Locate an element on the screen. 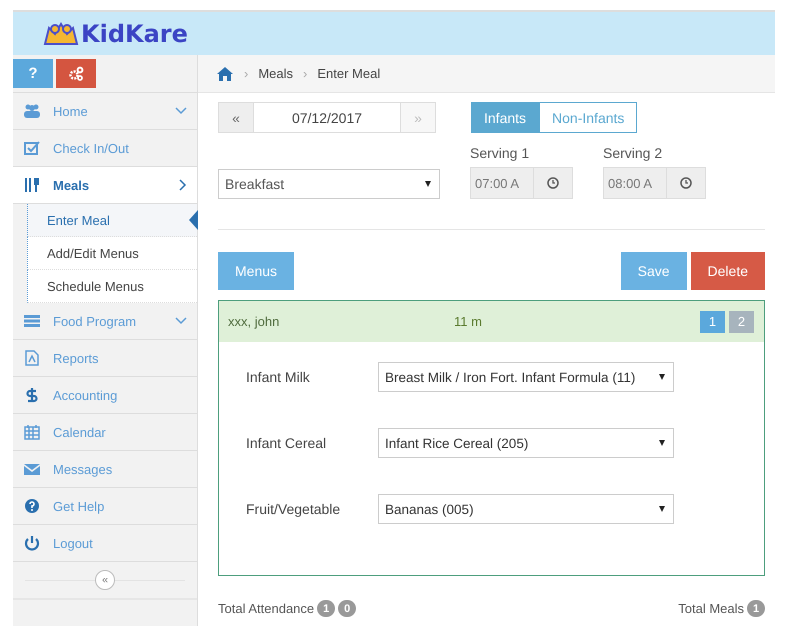 This screenshot has width=785, height=626. gears-icon is located at coordinates (76, 74).